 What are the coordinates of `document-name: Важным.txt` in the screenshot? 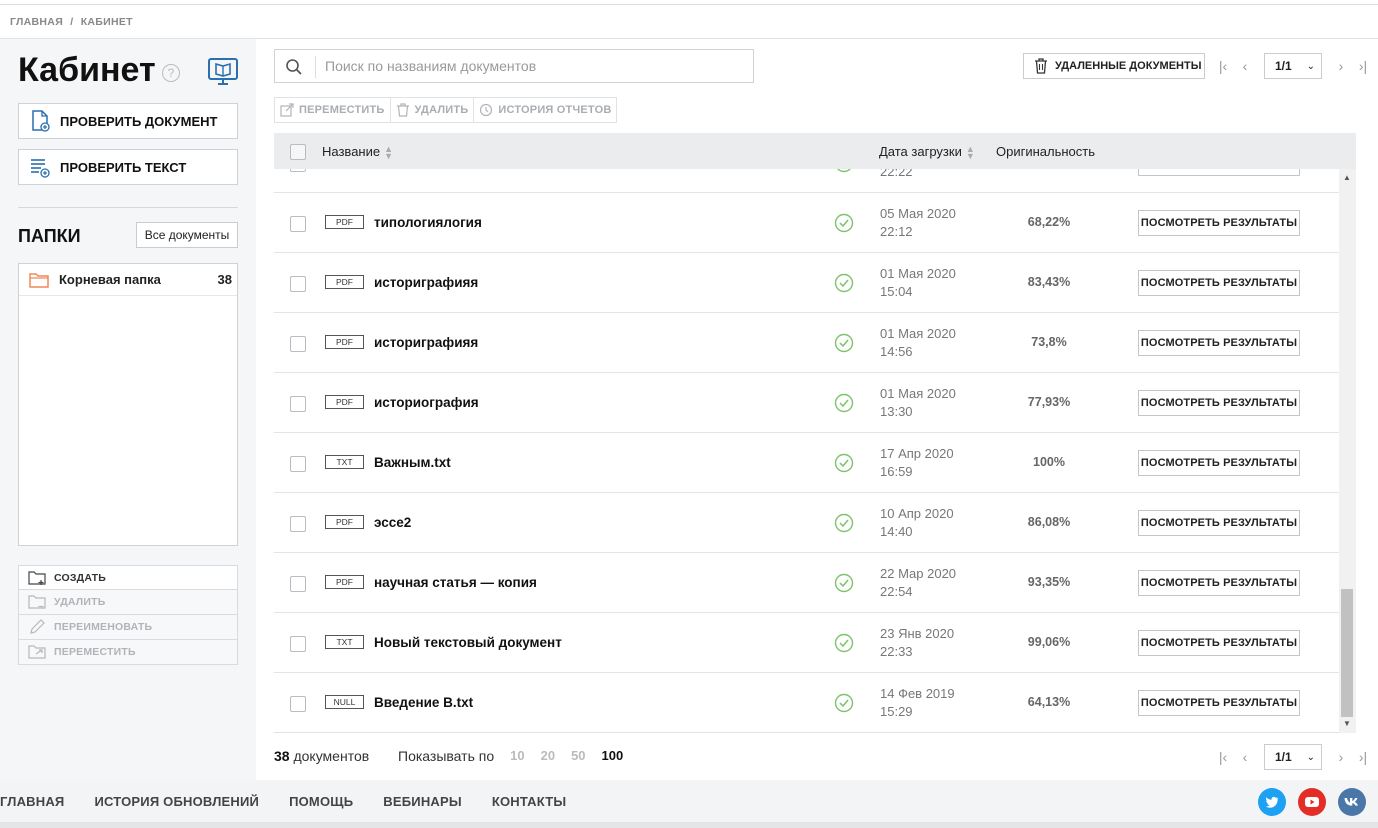 It's located at (412, 462).